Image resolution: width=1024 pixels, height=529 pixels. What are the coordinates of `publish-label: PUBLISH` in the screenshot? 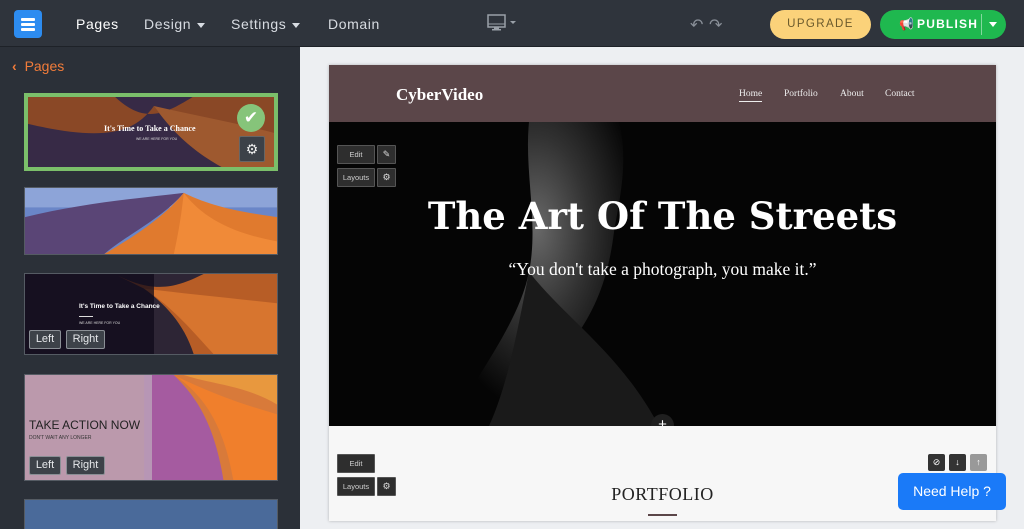 It's located at (948, 24).